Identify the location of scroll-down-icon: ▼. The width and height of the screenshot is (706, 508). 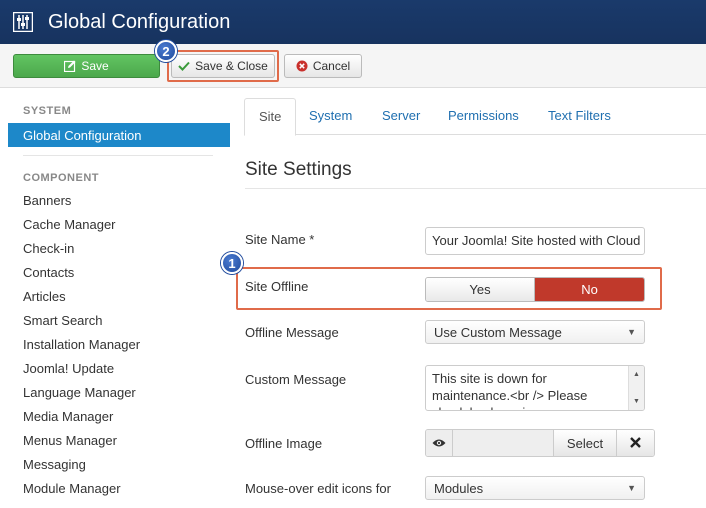
(636, 401).